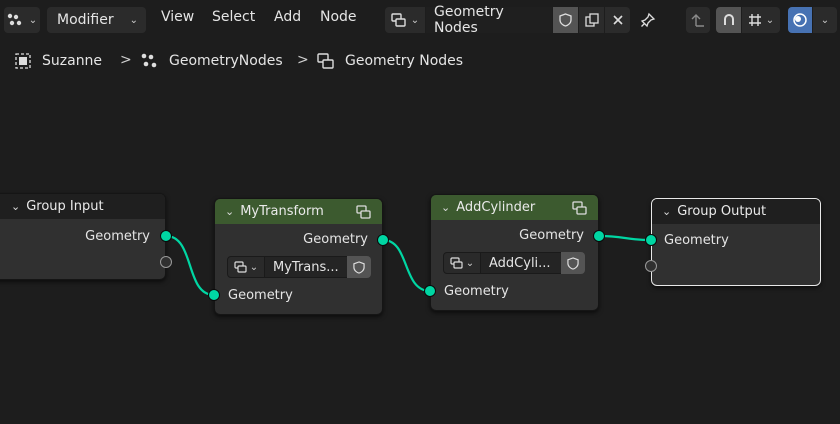 This screenshot has height=424, width=840. I want to click on group-output-virtual-socket, so click(651, 266).